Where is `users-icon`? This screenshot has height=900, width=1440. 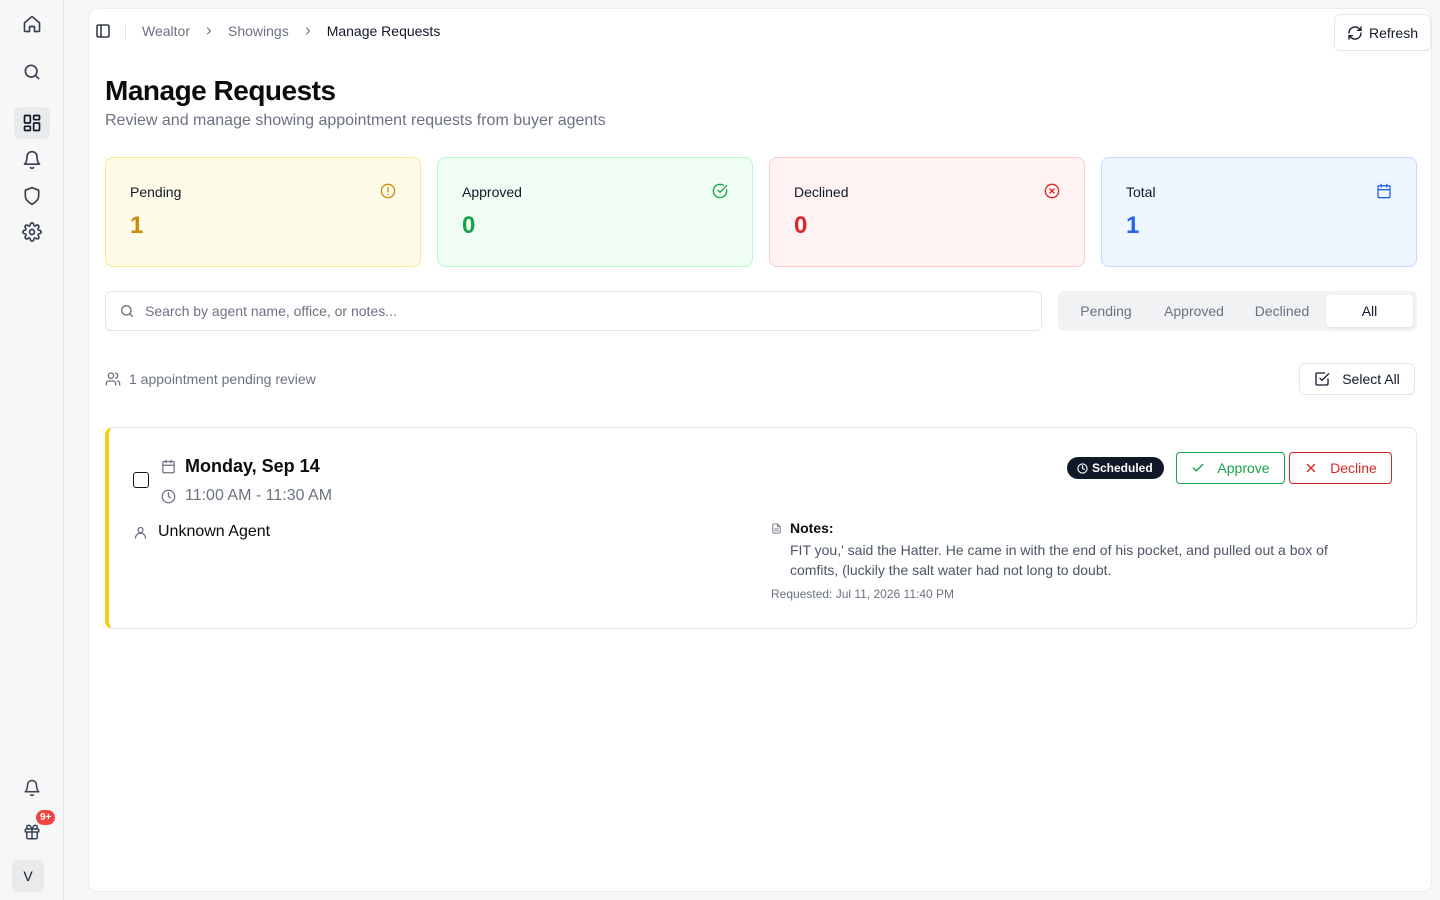
users-icon is located at coordinates (113, 379).